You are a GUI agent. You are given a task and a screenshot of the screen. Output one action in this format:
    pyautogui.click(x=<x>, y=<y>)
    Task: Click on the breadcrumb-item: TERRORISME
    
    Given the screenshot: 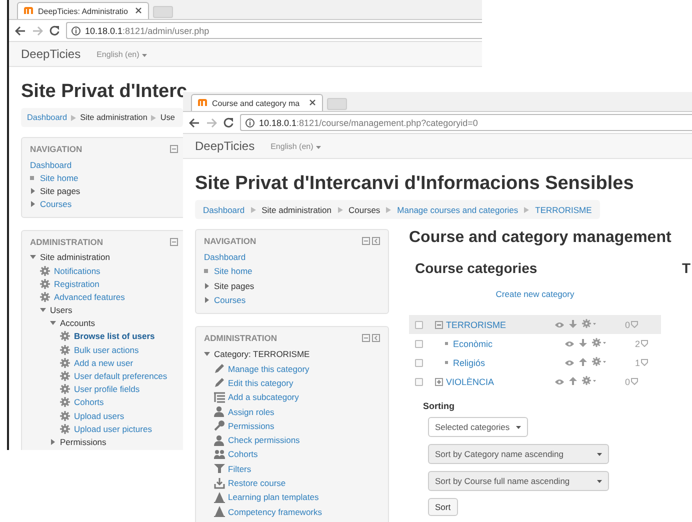 What is the action you would take?
    pyautogui.click(x=563, y=209)
    